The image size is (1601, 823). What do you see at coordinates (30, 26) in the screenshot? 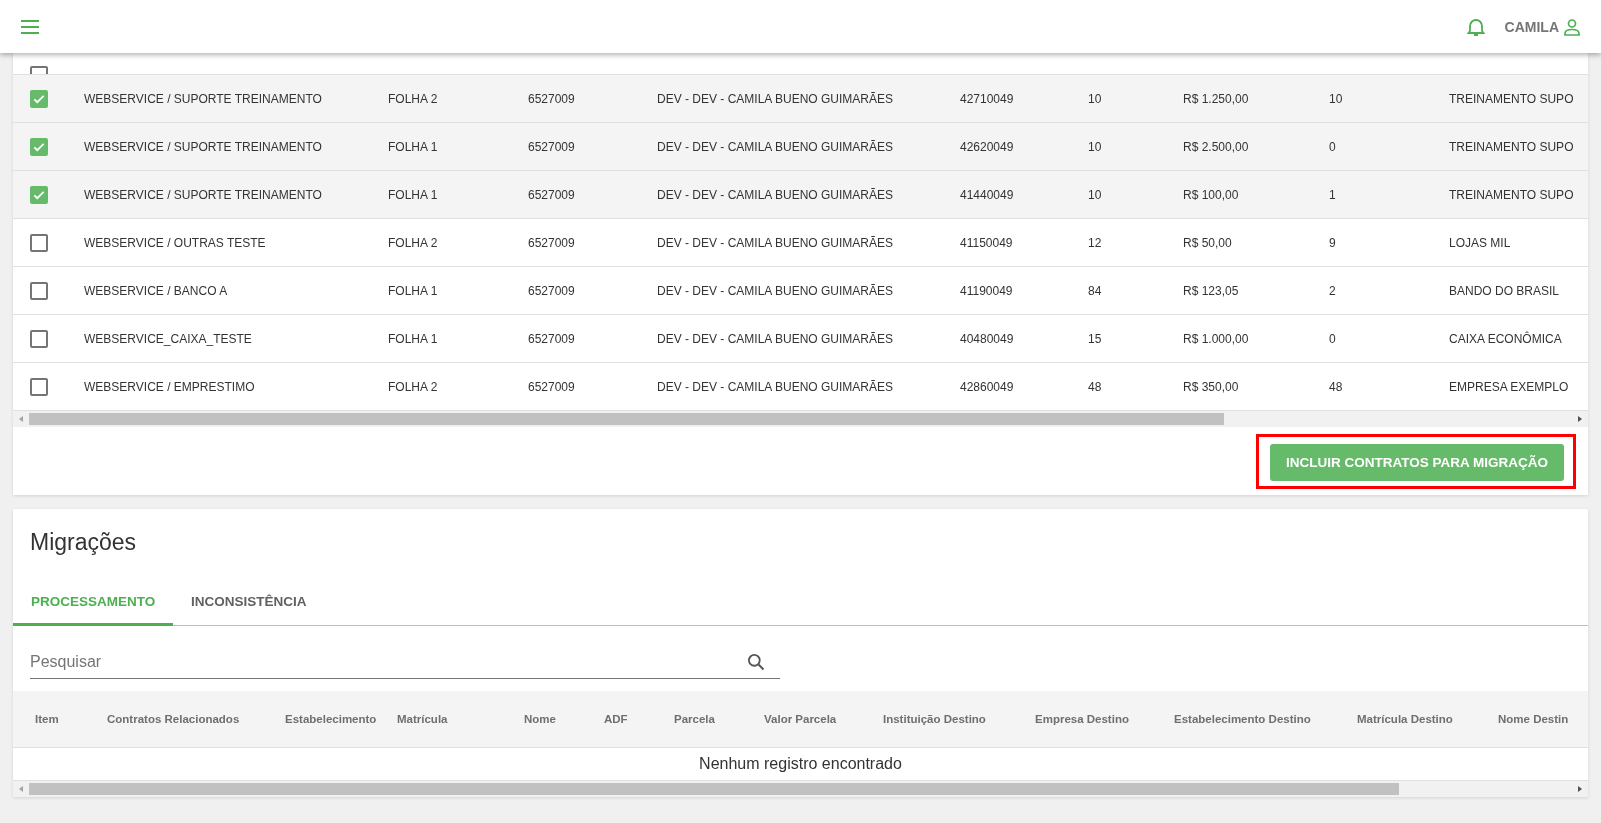
I see `menu-icon` at bounding box center [30, 26].